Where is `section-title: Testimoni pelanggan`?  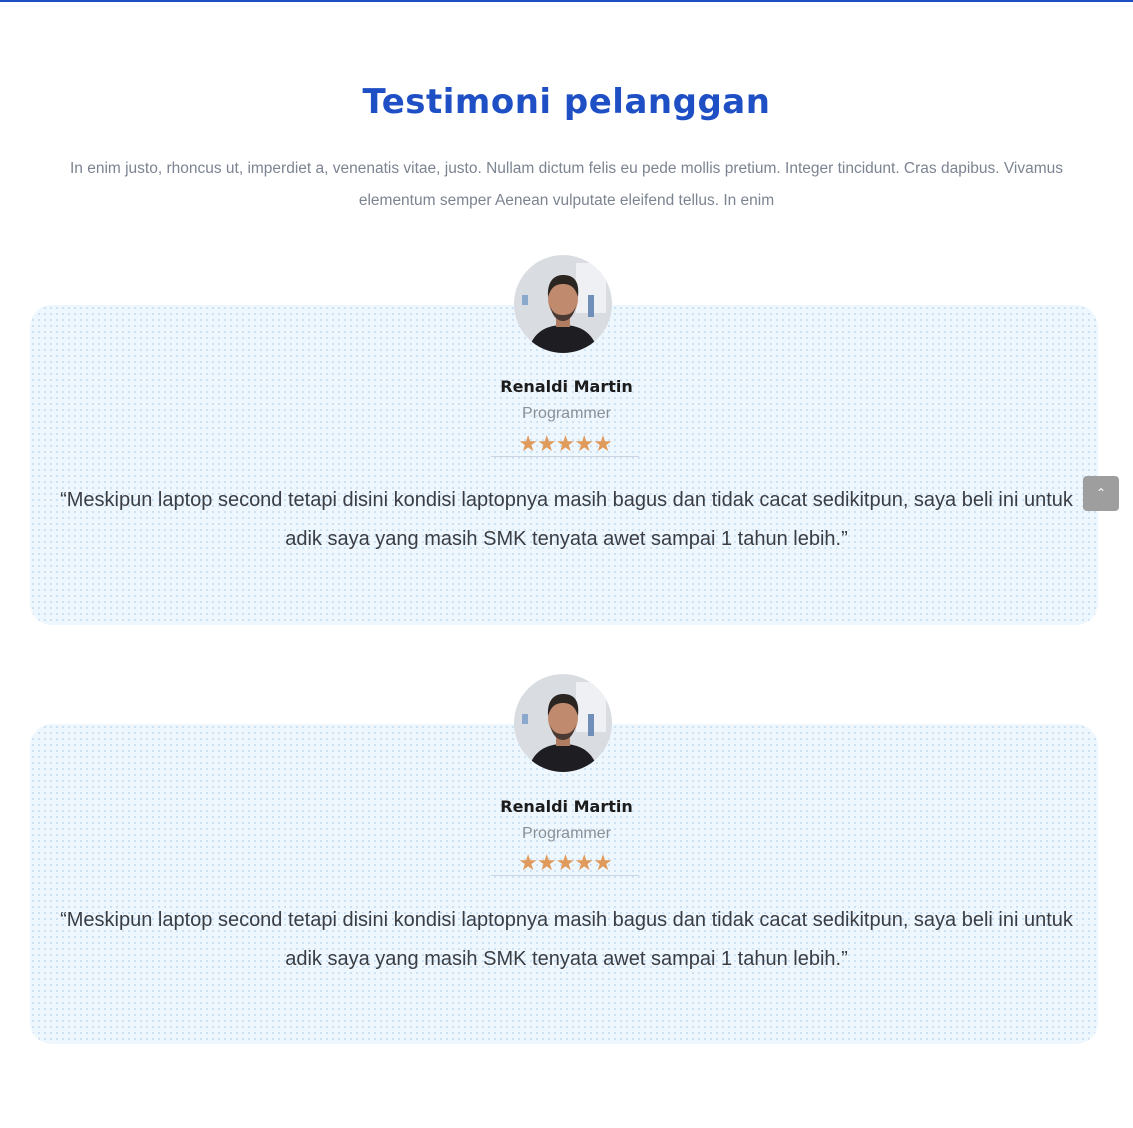
section-title: Testimoni pelanggan is located at coordinates (566, 102).